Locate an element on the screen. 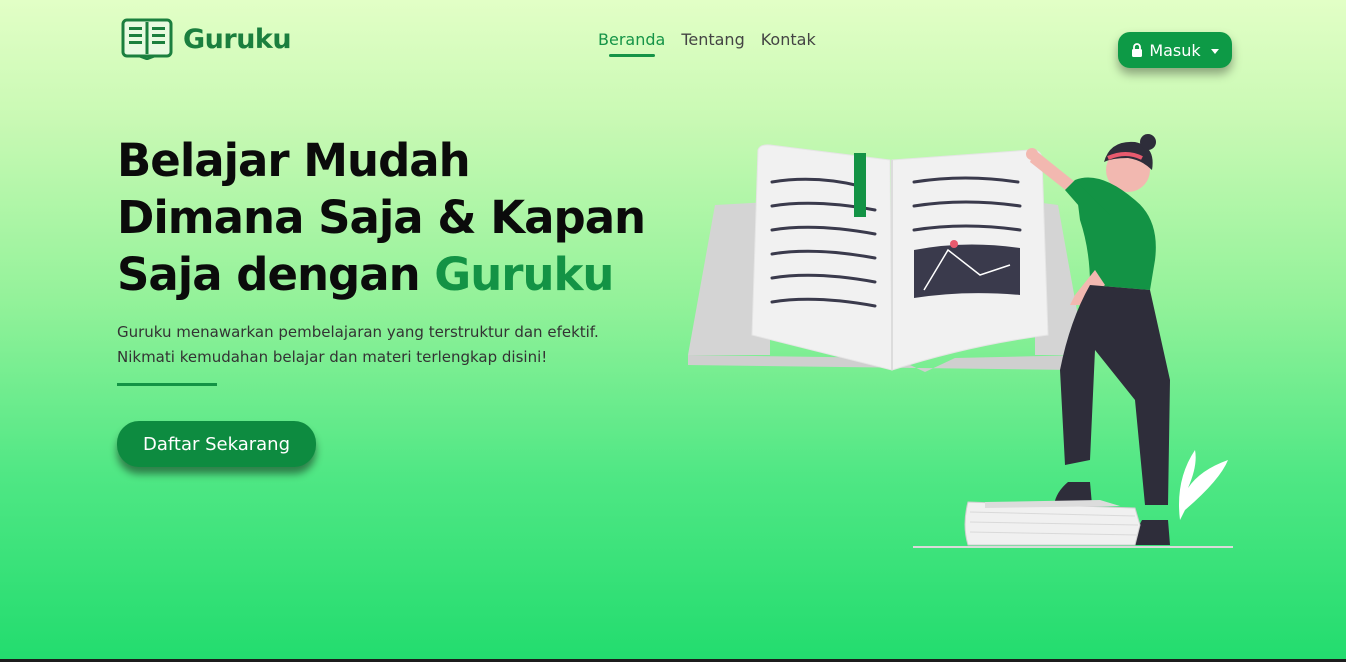 This screenshot has height=662, width=1346. login-dropdown-button: Masuk is located at coordinates (1175, 50).